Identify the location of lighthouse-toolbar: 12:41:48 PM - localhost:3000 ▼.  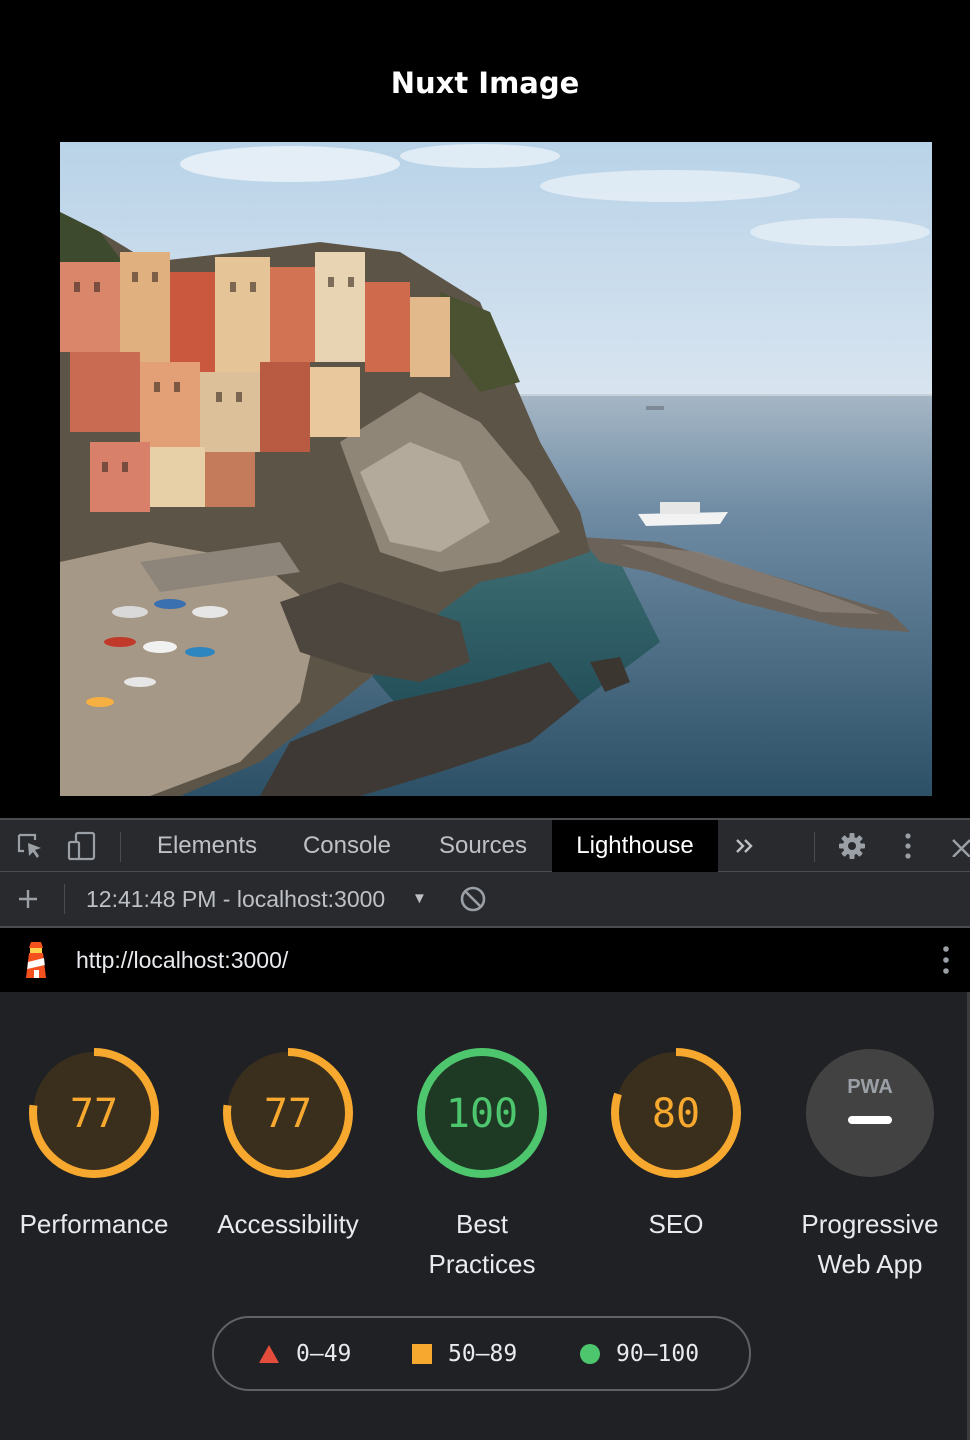
(485, 900).